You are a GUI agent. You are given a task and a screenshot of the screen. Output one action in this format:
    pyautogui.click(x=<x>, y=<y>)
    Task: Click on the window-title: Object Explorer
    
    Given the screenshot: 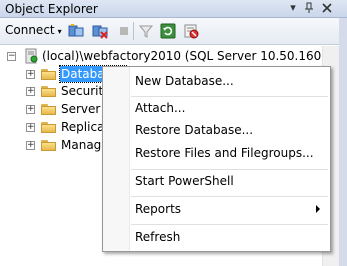 What is the action you would take?
    pyautogui.click(x=51, y=9)
    